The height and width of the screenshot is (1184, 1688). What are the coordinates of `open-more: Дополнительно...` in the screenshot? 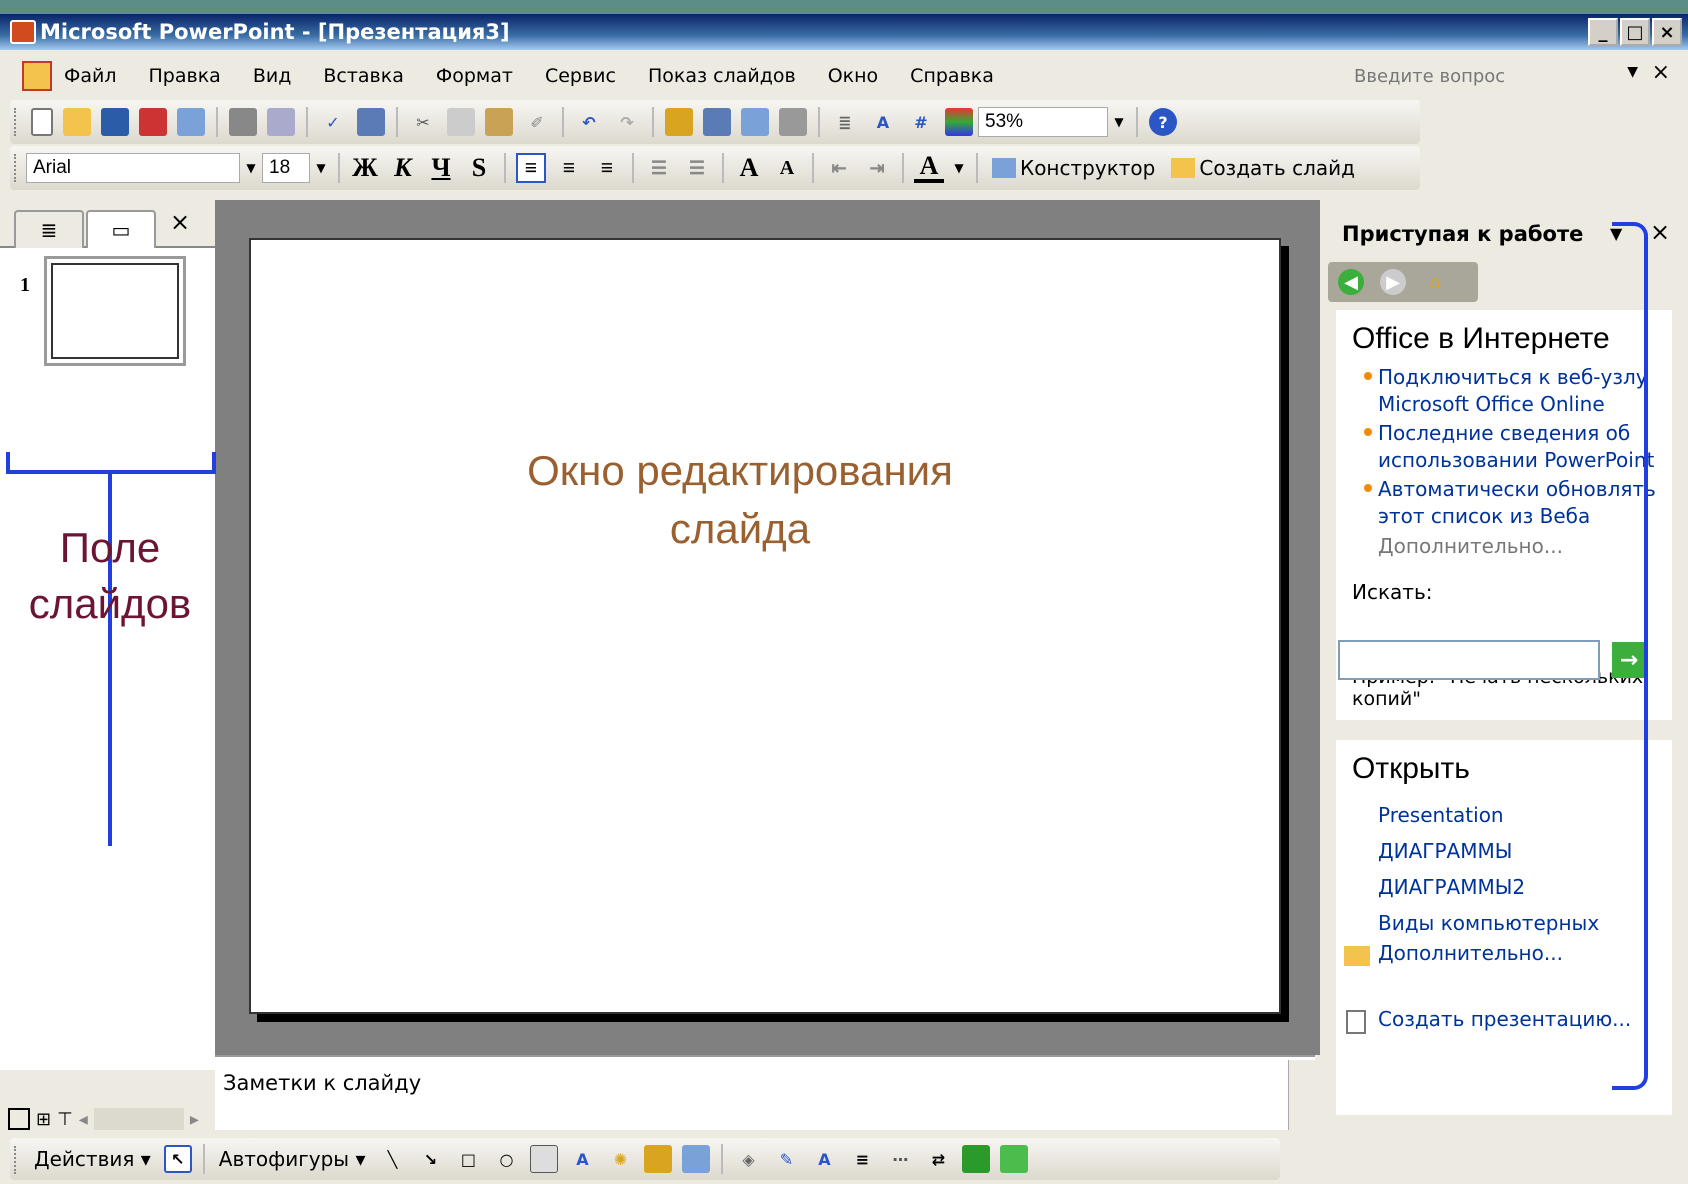 It's located at (1470, 953).